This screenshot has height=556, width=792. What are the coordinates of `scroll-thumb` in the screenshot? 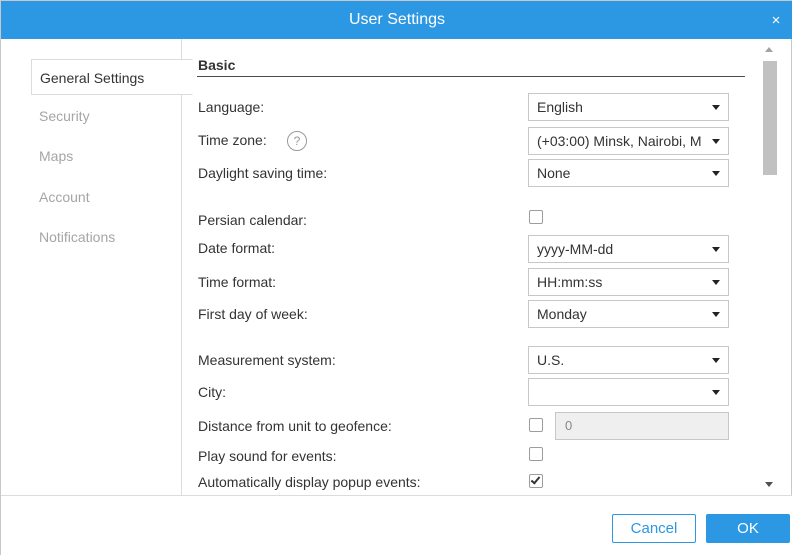 It's located at (770, 118).